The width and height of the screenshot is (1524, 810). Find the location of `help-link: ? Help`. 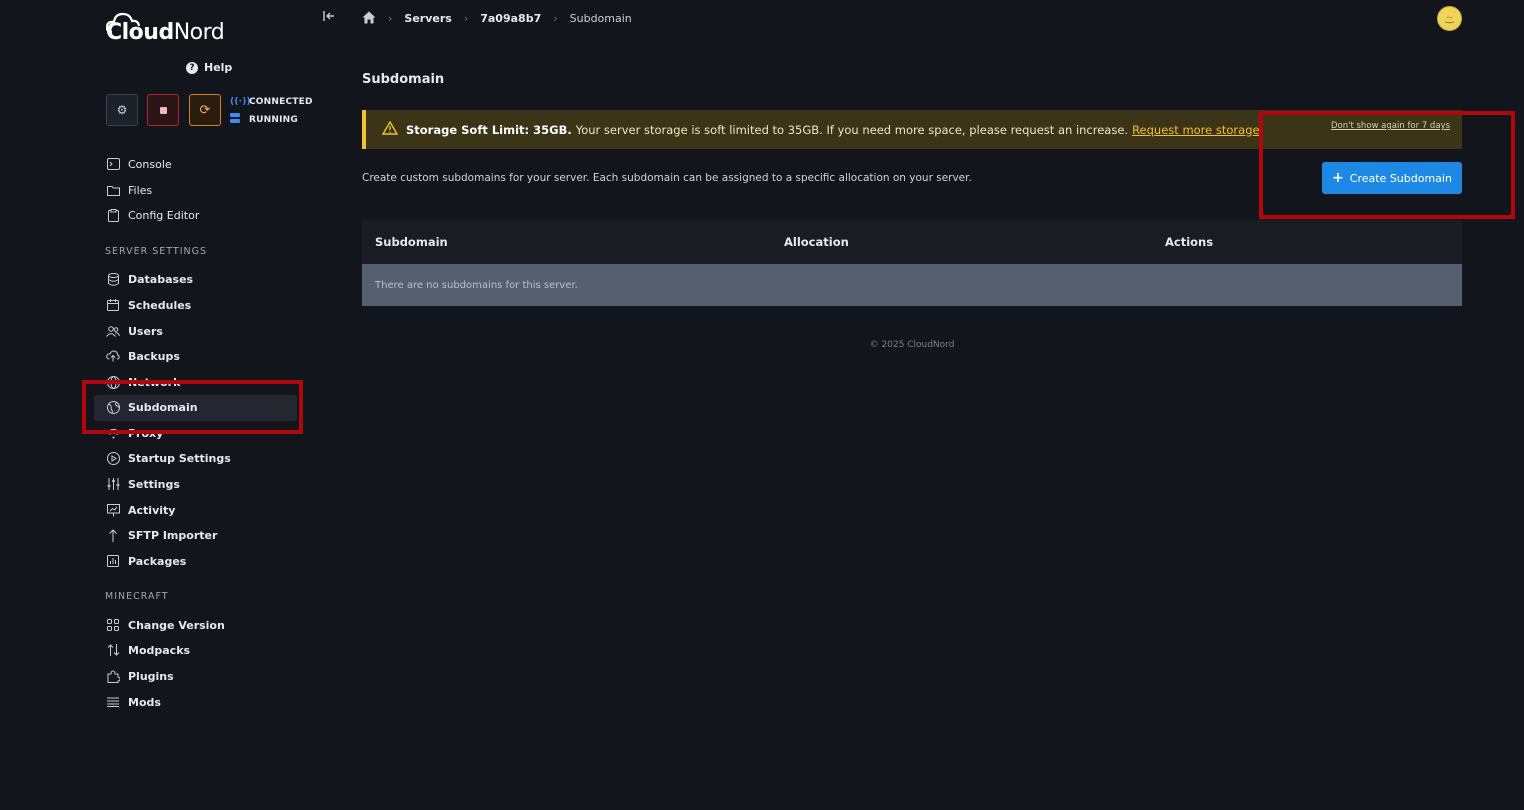

help-link: ? Help is located at coordinates (209, 67).